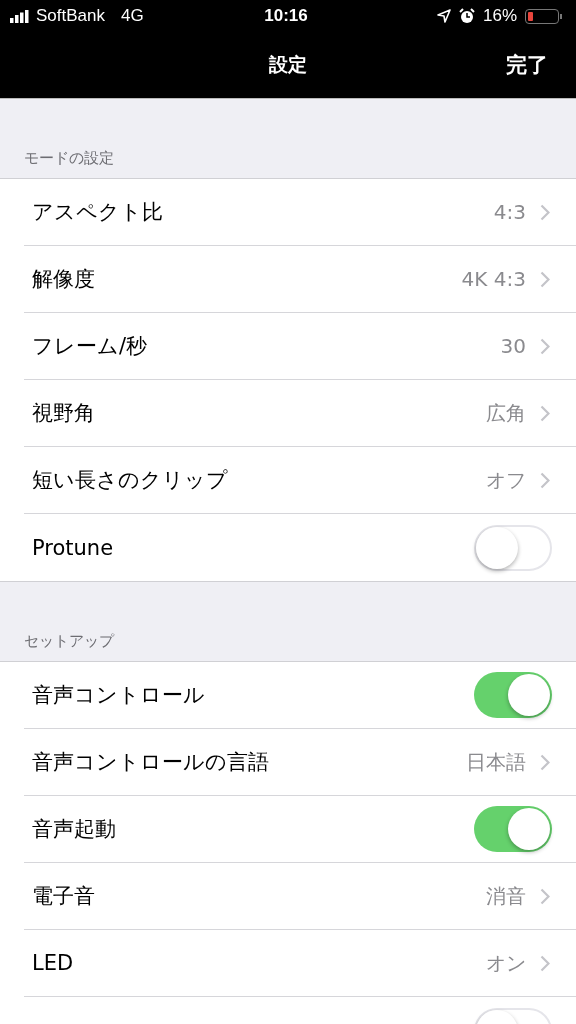 This screenshot has width=576, height=1024. Describe the element at coordinates (509, 212) in the screenshot. I see `setting-value: 4:3` at that location.